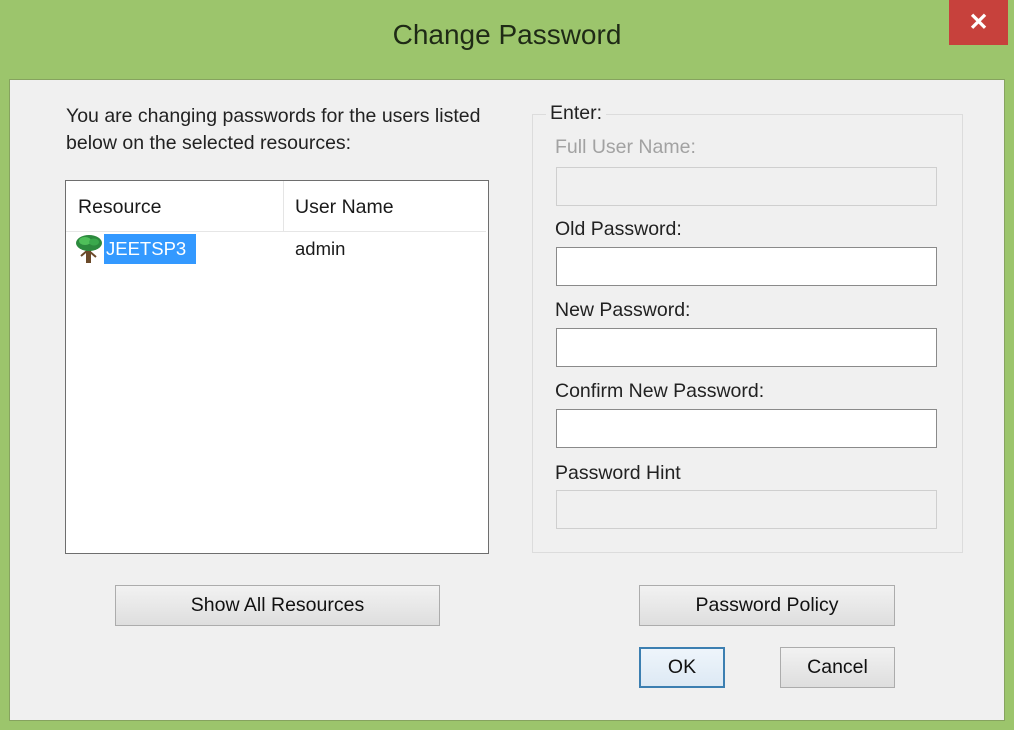  What do you see at coordinates (767, 605) in the screenshot?
I see `password-policy-button: Password Policy` at bounding box center [767, 605].